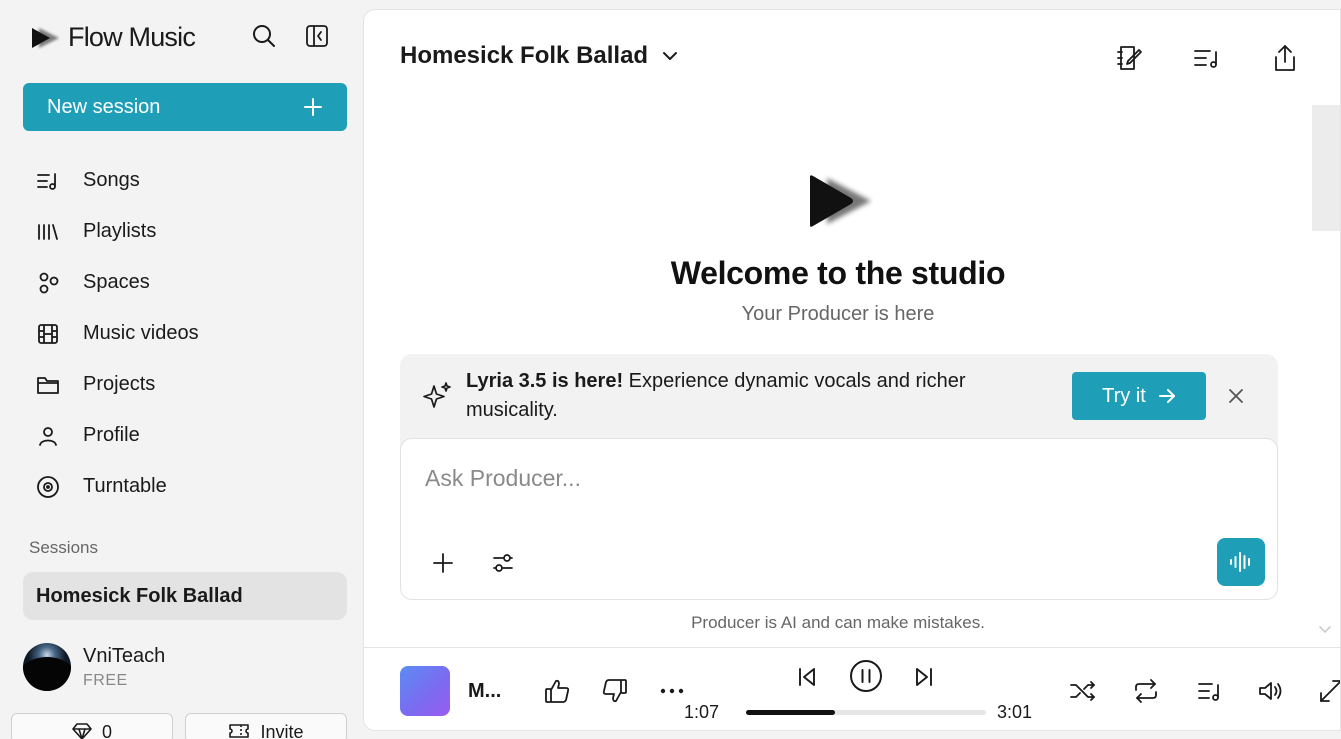 The height and width of the screenshot is (739, 1341). Describe the element at coordinates (113, 37) in the screenshot. I see `brand-logo: Flow Music` at that location.